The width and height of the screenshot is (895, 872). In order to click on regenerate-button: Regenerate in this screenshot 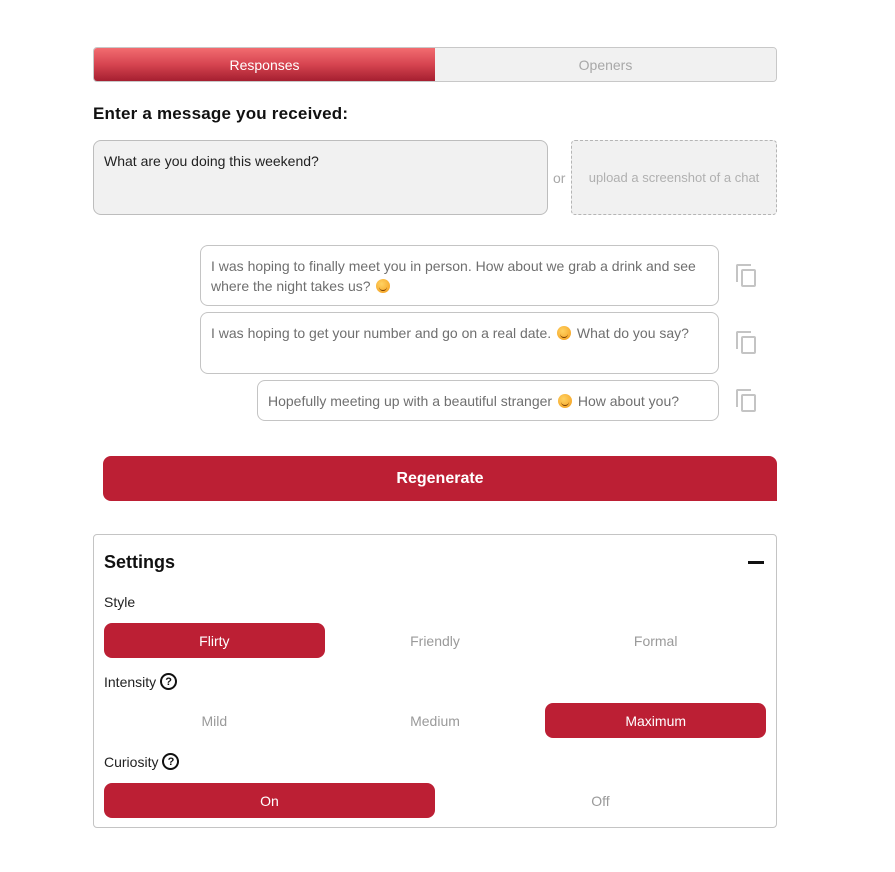, I will do `click(440, 478)`.